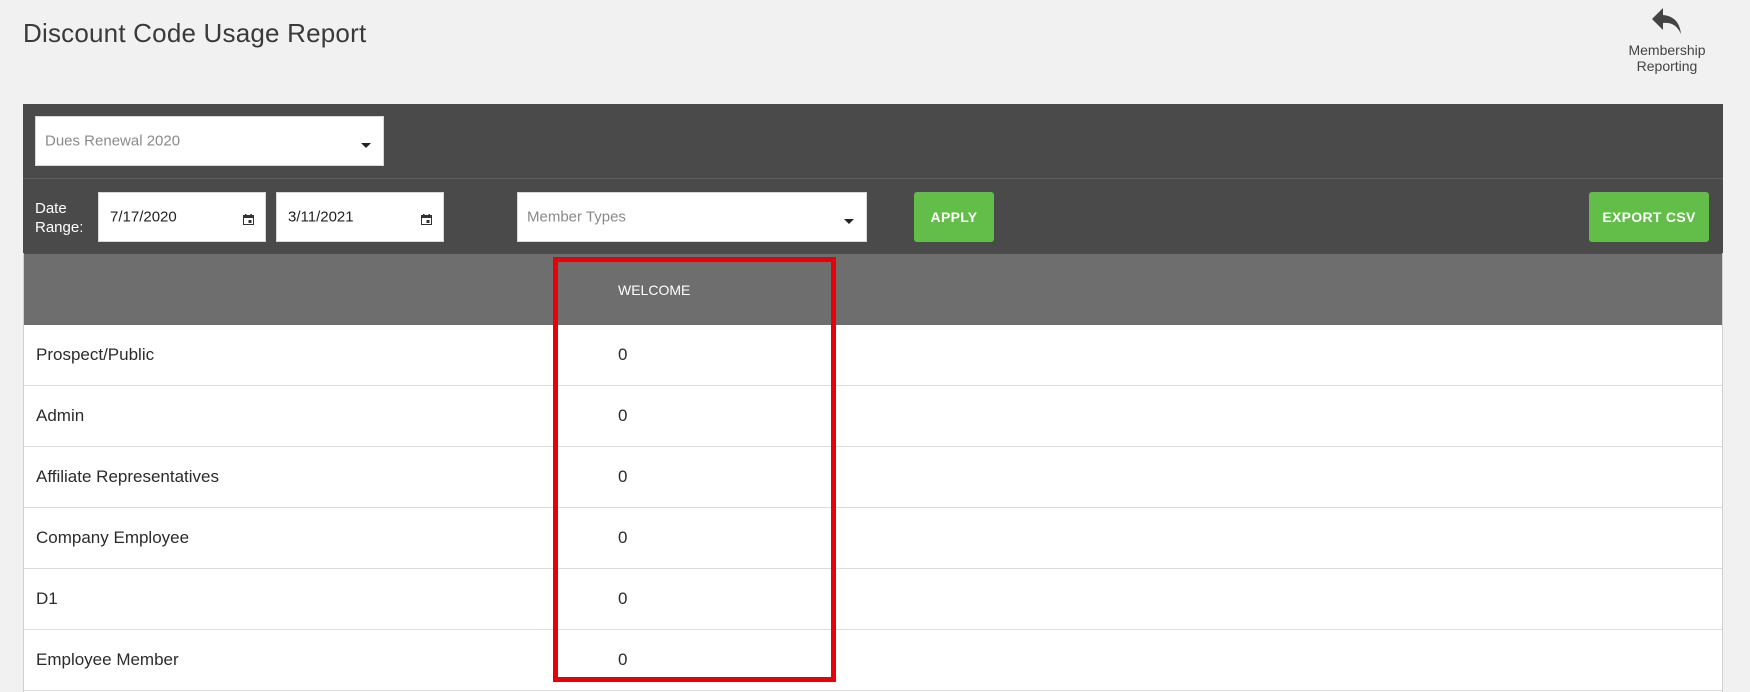  I want to click on membership-reporting-label: Membership Reporting, so click(1667, 58).